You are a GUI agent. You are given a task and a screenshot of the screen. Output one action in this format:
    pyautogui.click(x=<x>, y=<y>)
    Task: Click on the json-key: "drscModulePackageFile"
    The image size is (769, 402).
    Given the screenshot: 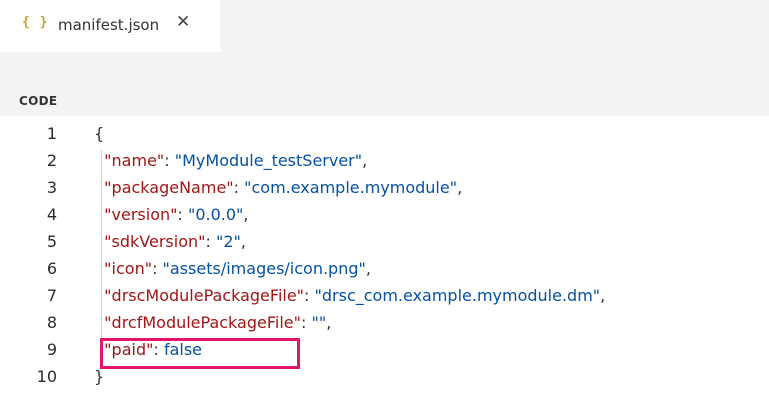 What is the action you would take?
    pyautogui.click(x=204, y=295)
    